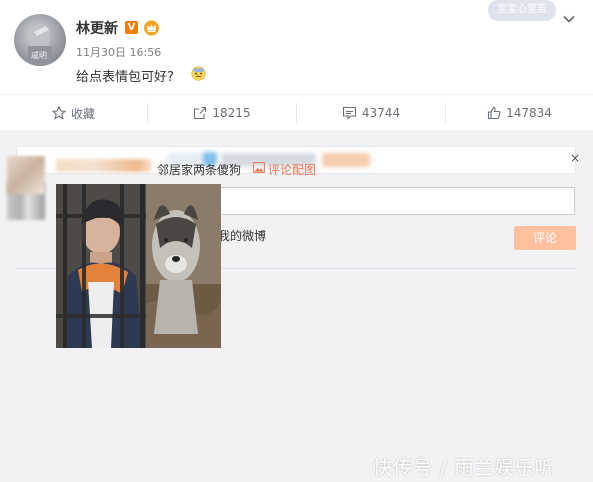 The height and width of the screenshot is (482, 593). I want to click on commenter-name-blurred, so click(104, 165).